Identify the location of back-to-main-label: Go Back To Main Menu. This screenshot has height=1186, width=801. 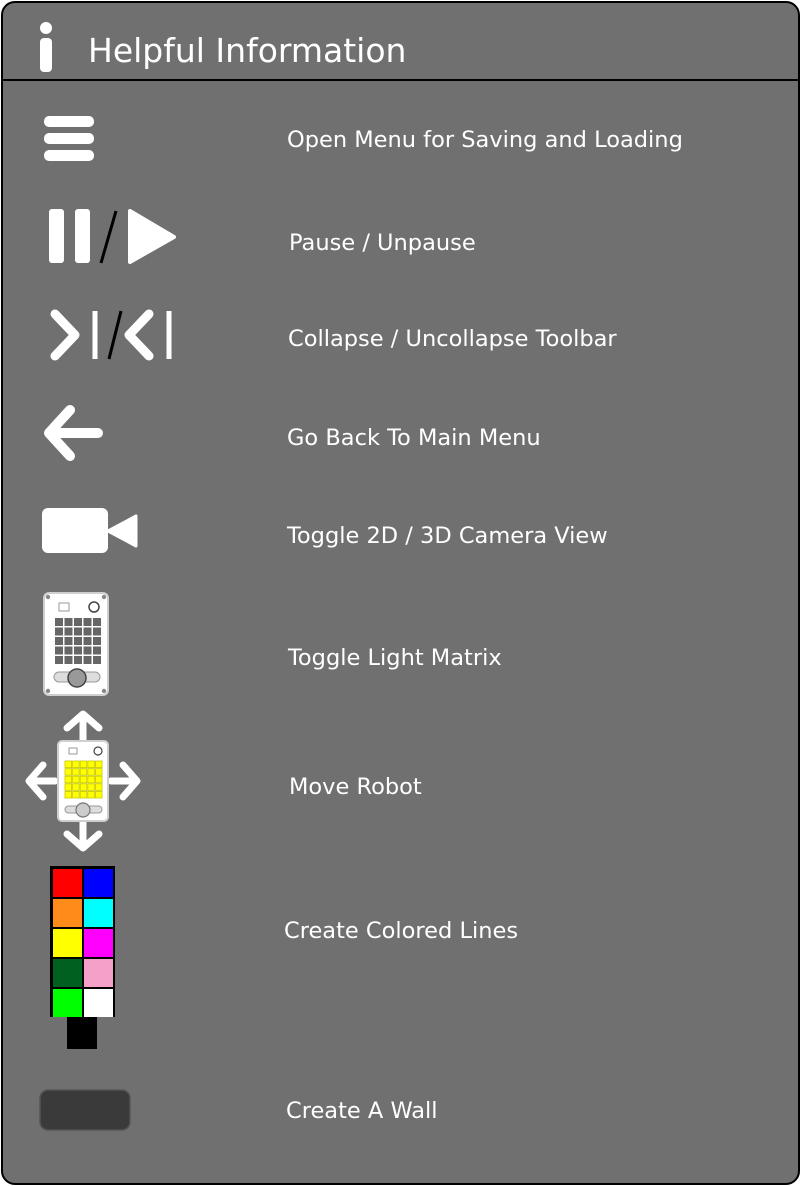
(414, 438).